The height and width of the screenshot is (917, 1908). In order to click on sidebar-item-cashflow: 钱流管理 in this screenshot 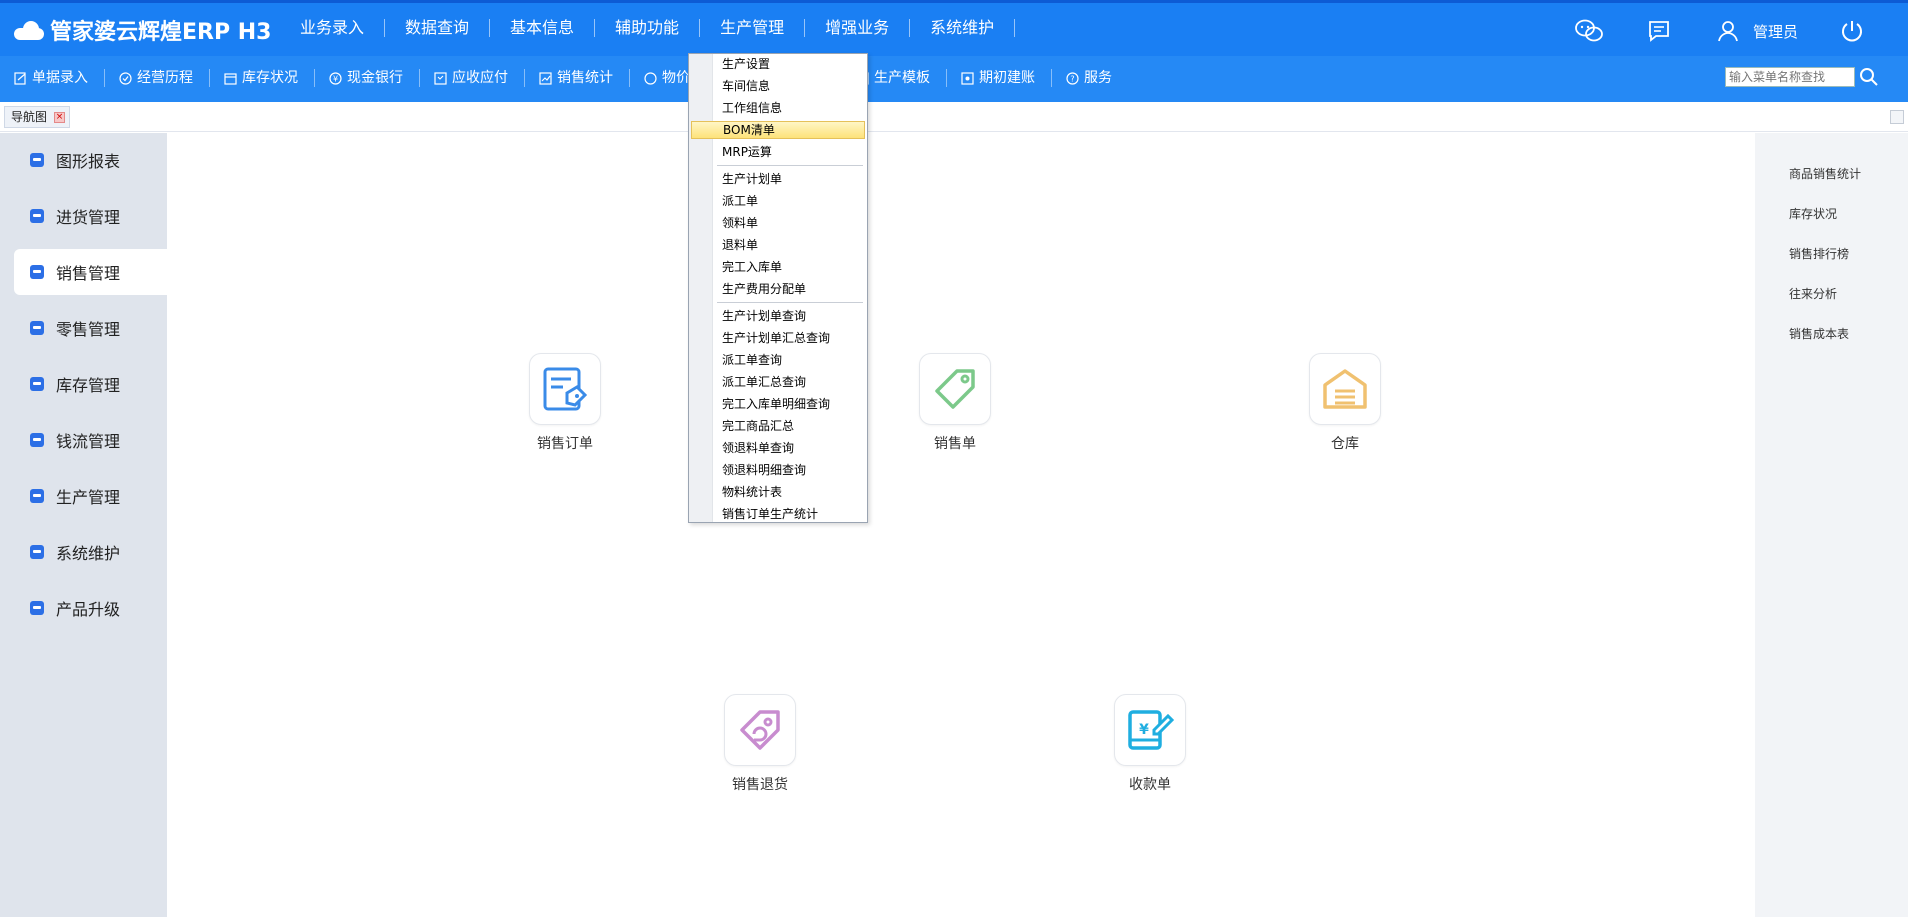, I will do `click(90, 440)`.